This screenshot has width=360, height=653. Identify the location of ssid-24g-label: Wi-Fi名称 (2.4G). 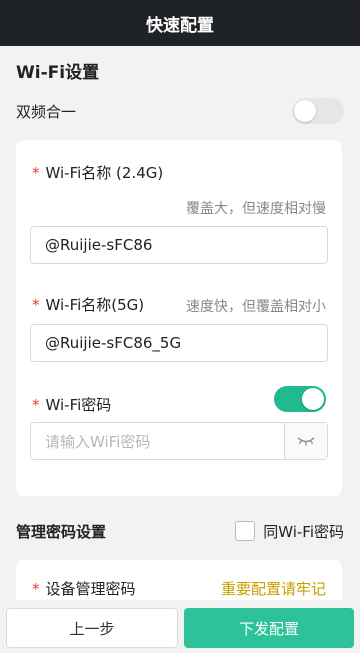
(104, 173).